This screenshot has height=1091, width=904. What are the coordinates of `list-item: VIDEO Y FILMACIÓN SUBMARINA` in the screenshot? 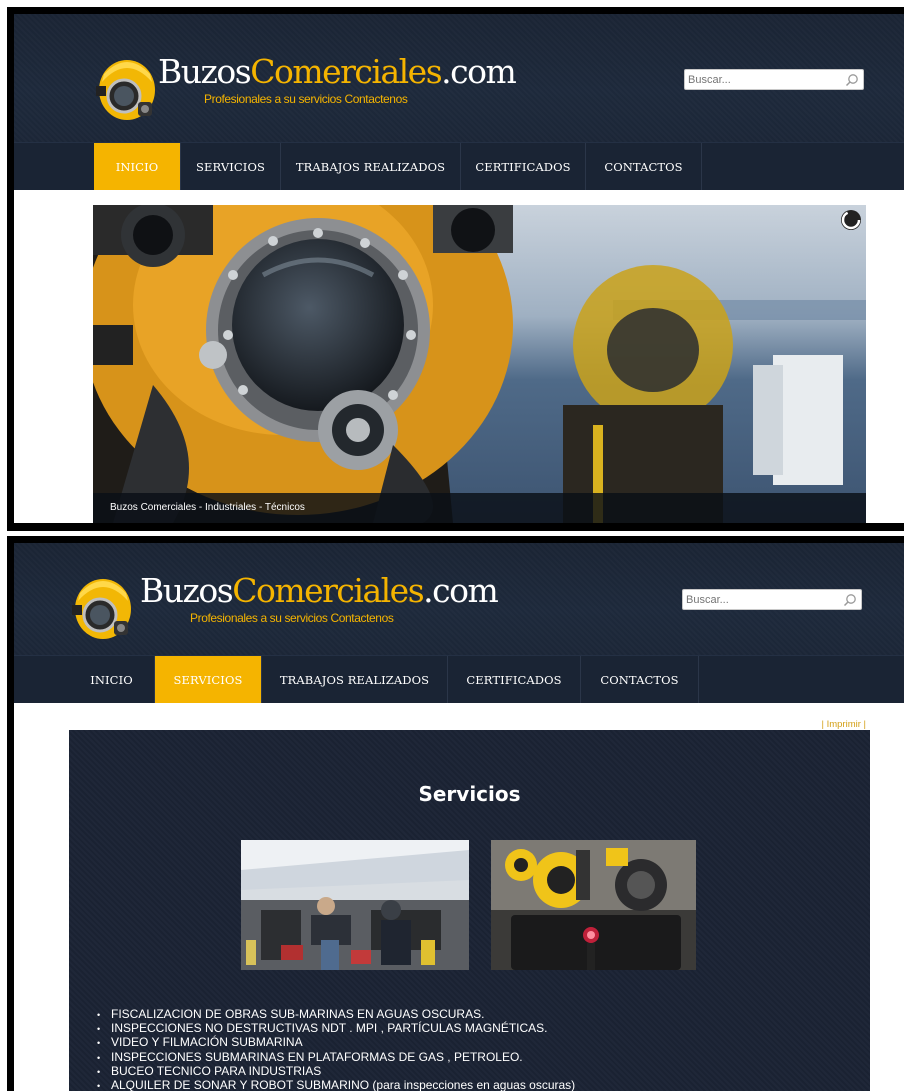 It's located at (336, 1043).